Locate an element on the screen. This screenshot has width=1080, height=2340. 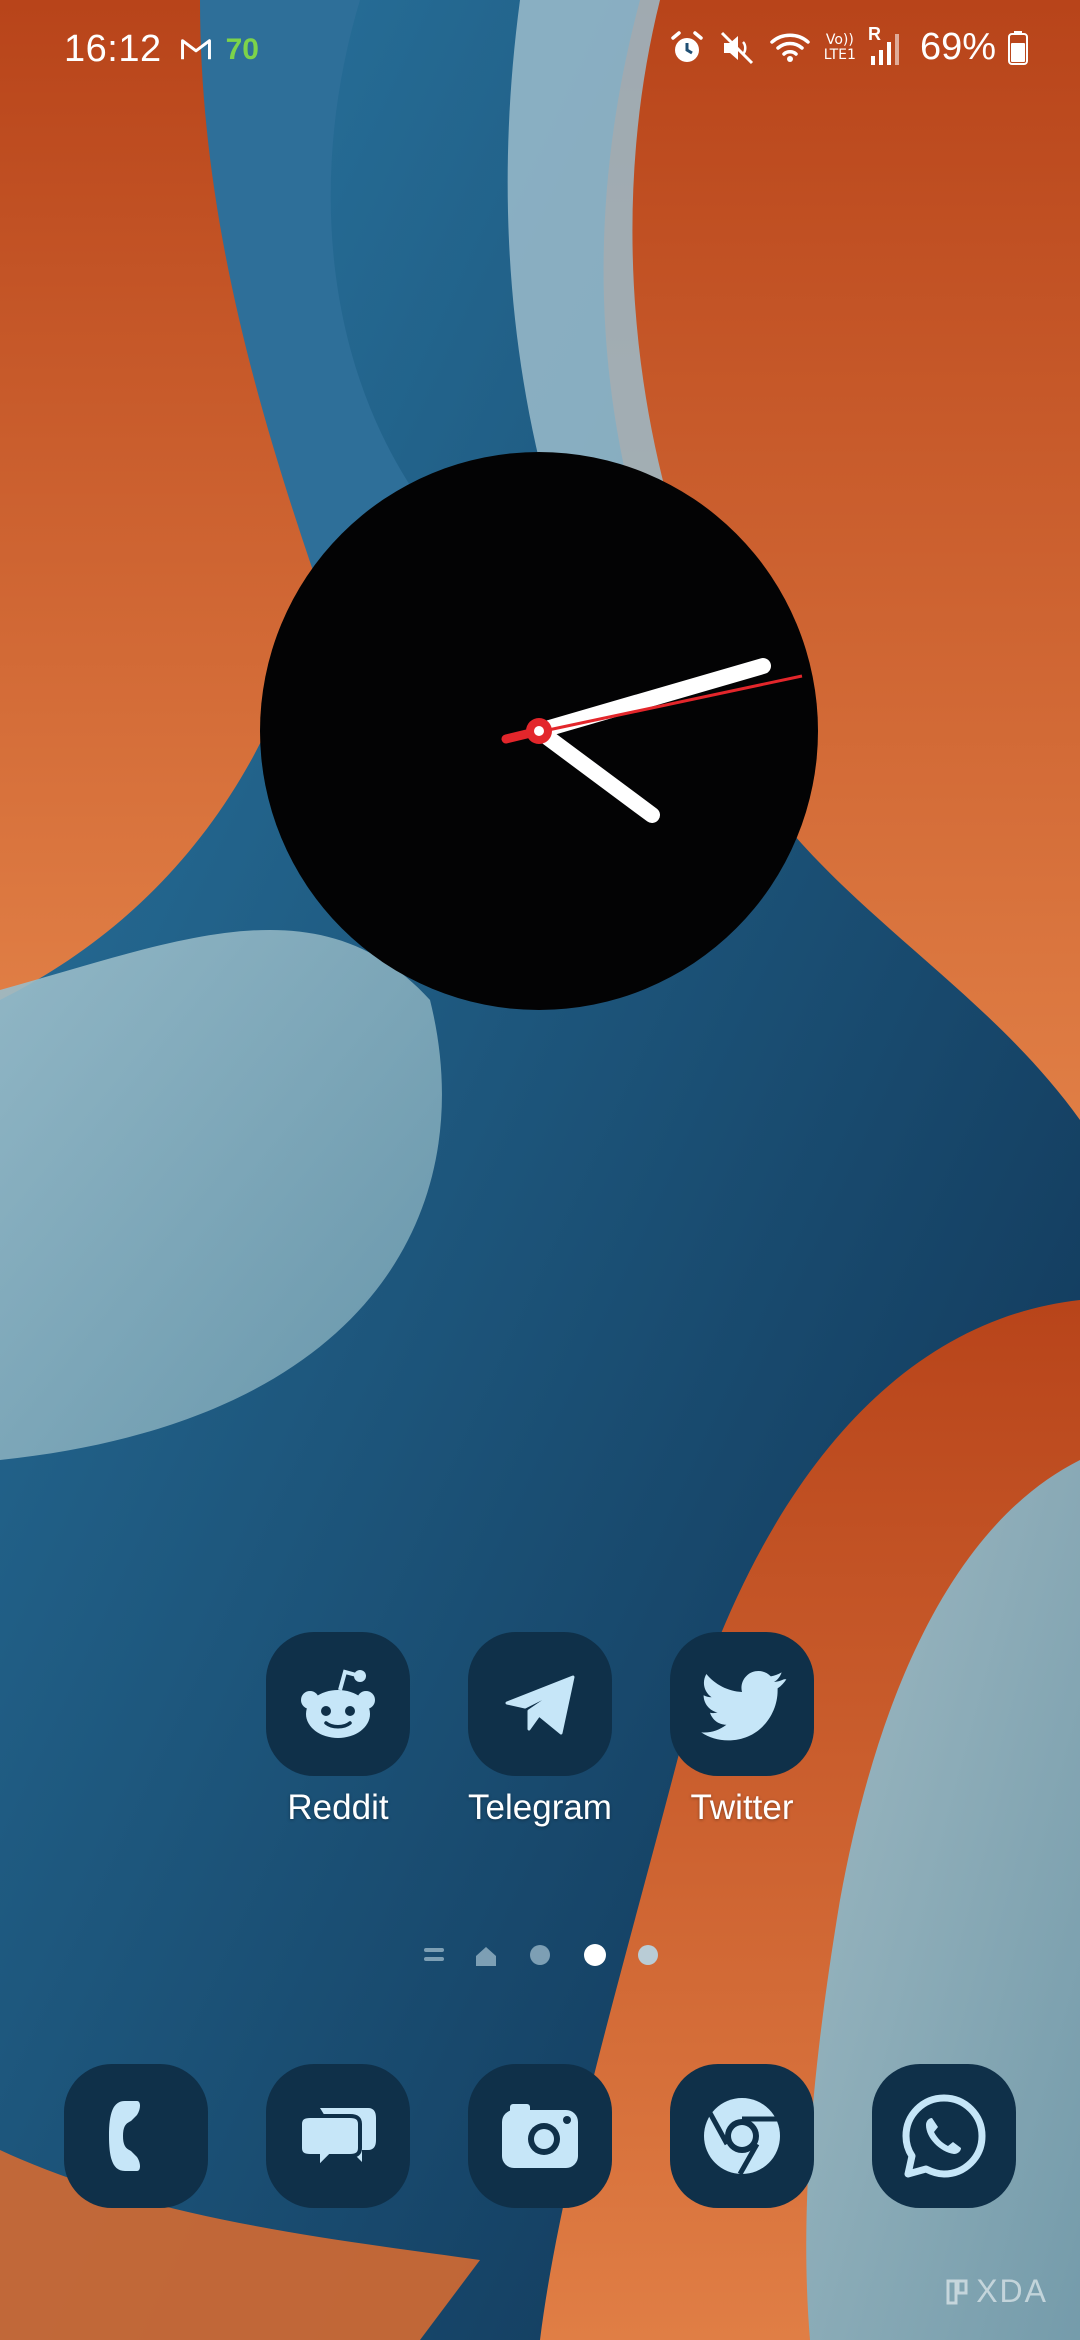
twitter-icon is located at coordinates (742, 1704).